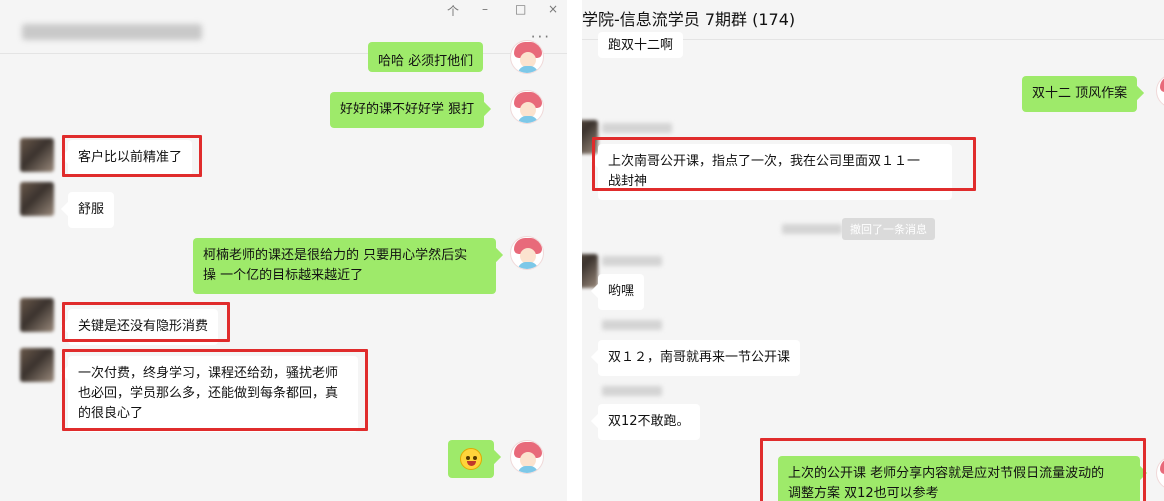  What do you see at coordinates (485, 9) in the screenshot?
I see `minimize-button: –` at bounding box center [485, 9].